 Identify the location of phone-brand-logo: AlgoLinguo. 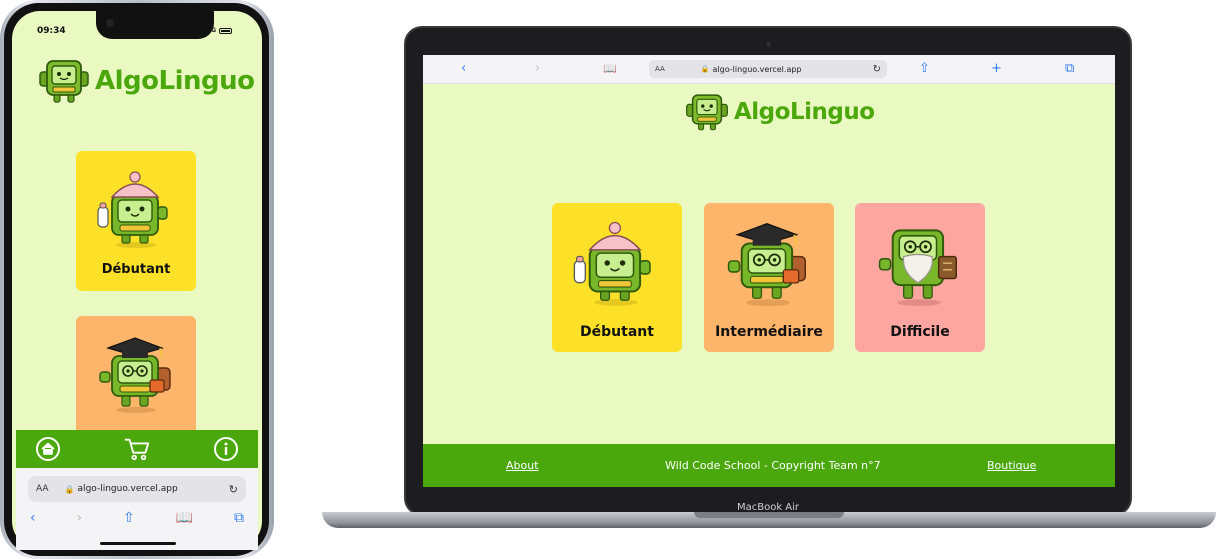
(146, 81).